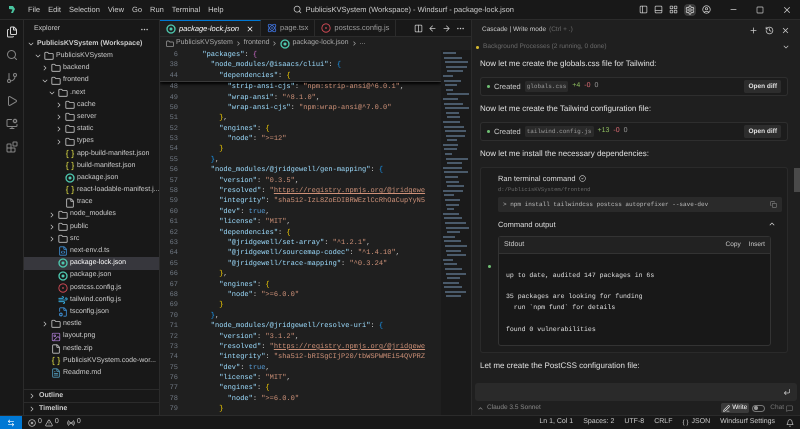 Image resolution: width=800 pixels, height=429 pixels. I want to click on remote-icon, so click(11, 422).